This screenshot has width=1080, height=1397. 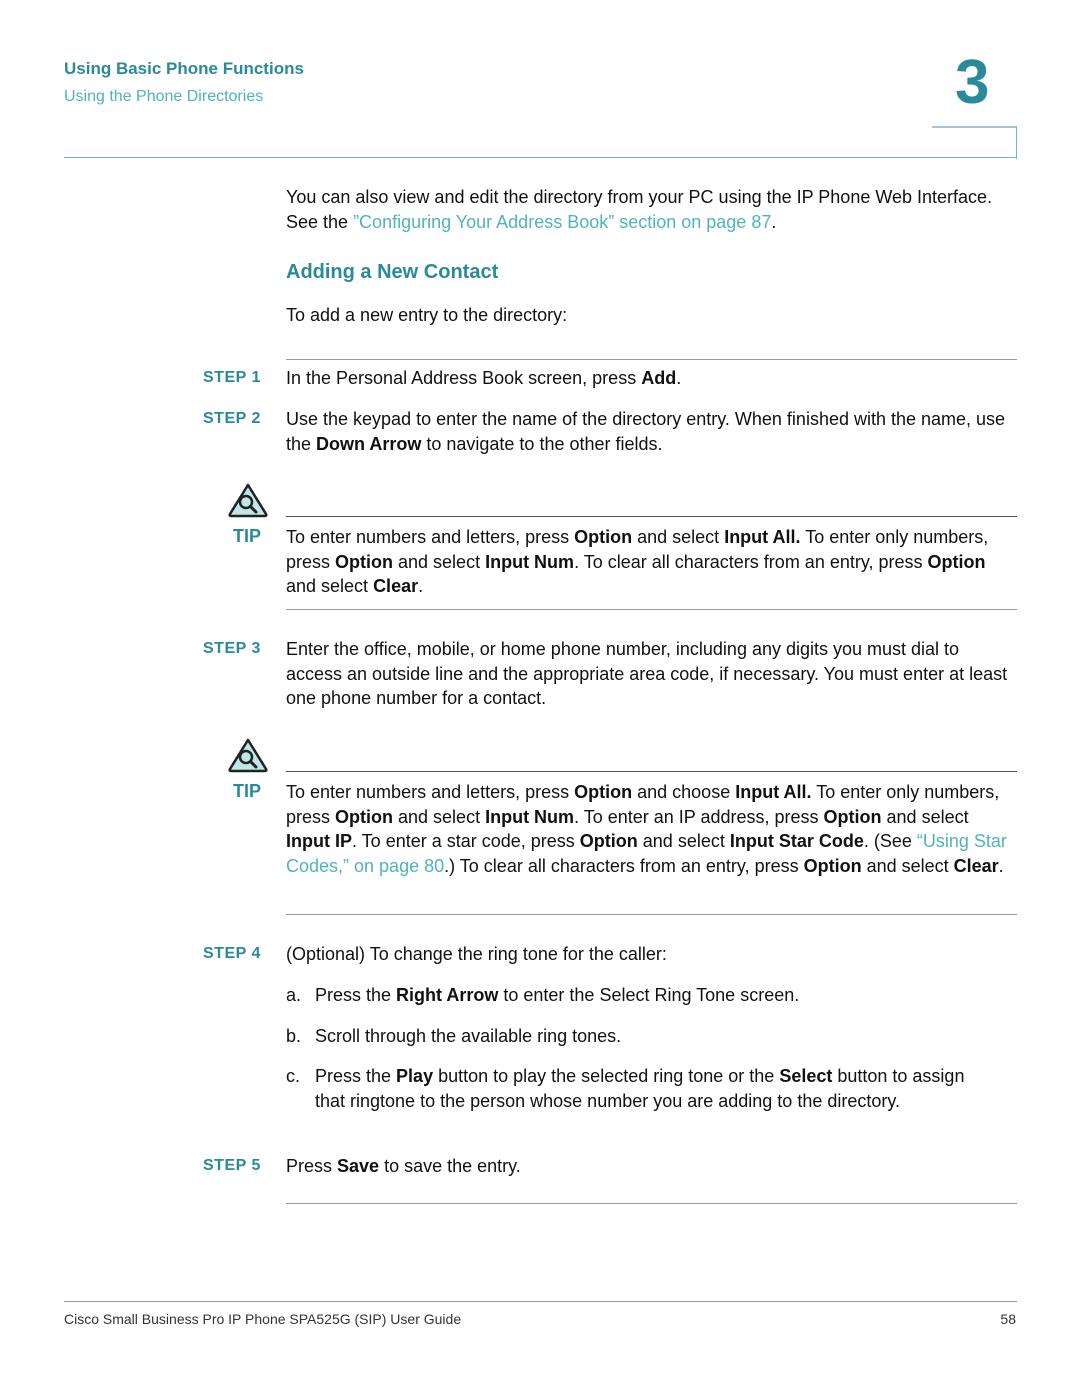 I want to click on section-lead: To add a new entry to the directory:, so click(x=427, y=315).